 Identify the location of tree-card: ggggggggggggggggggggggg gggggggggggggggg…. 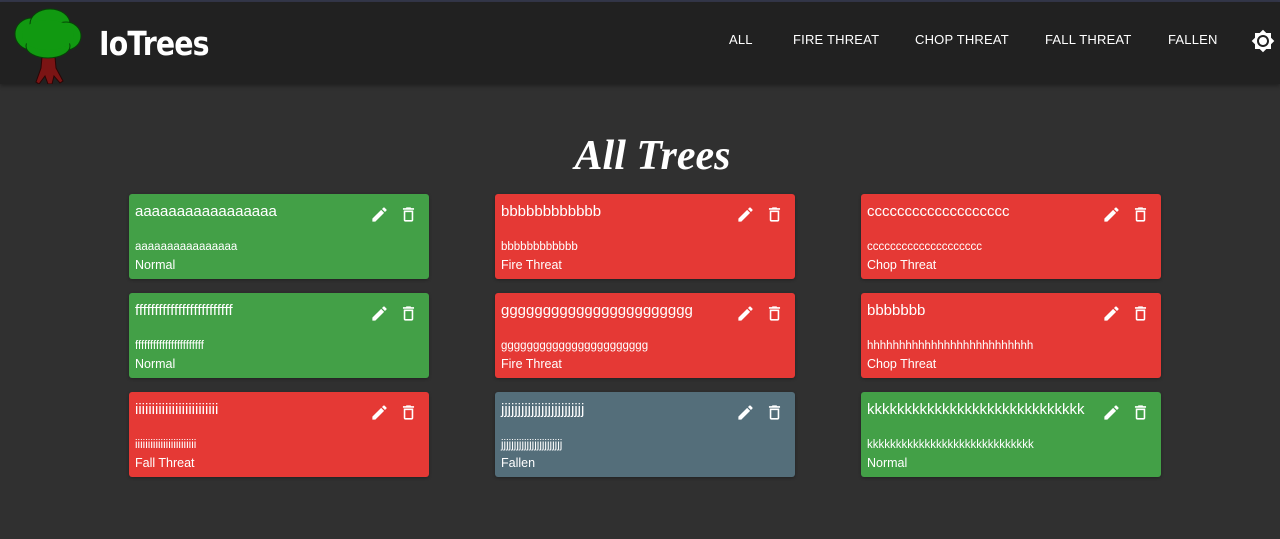
(645, 335).